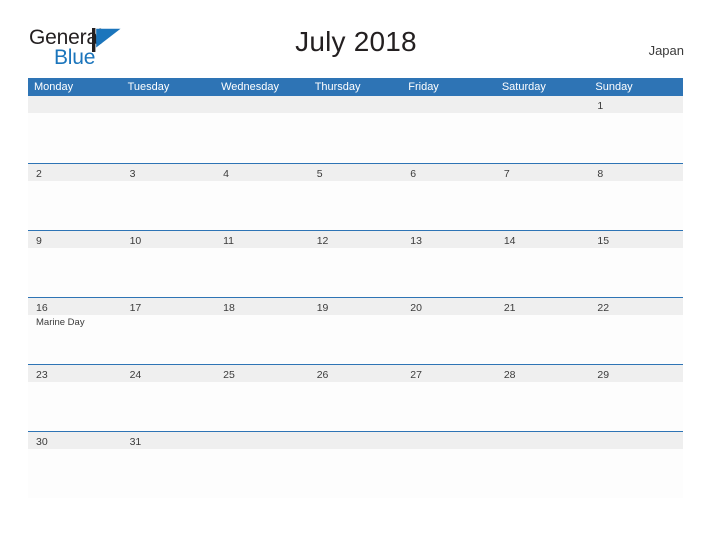  What do you see at coordinates (449, 373) in the screenshot?
I see `day-cell: 27` at bounding box center [449, 373].